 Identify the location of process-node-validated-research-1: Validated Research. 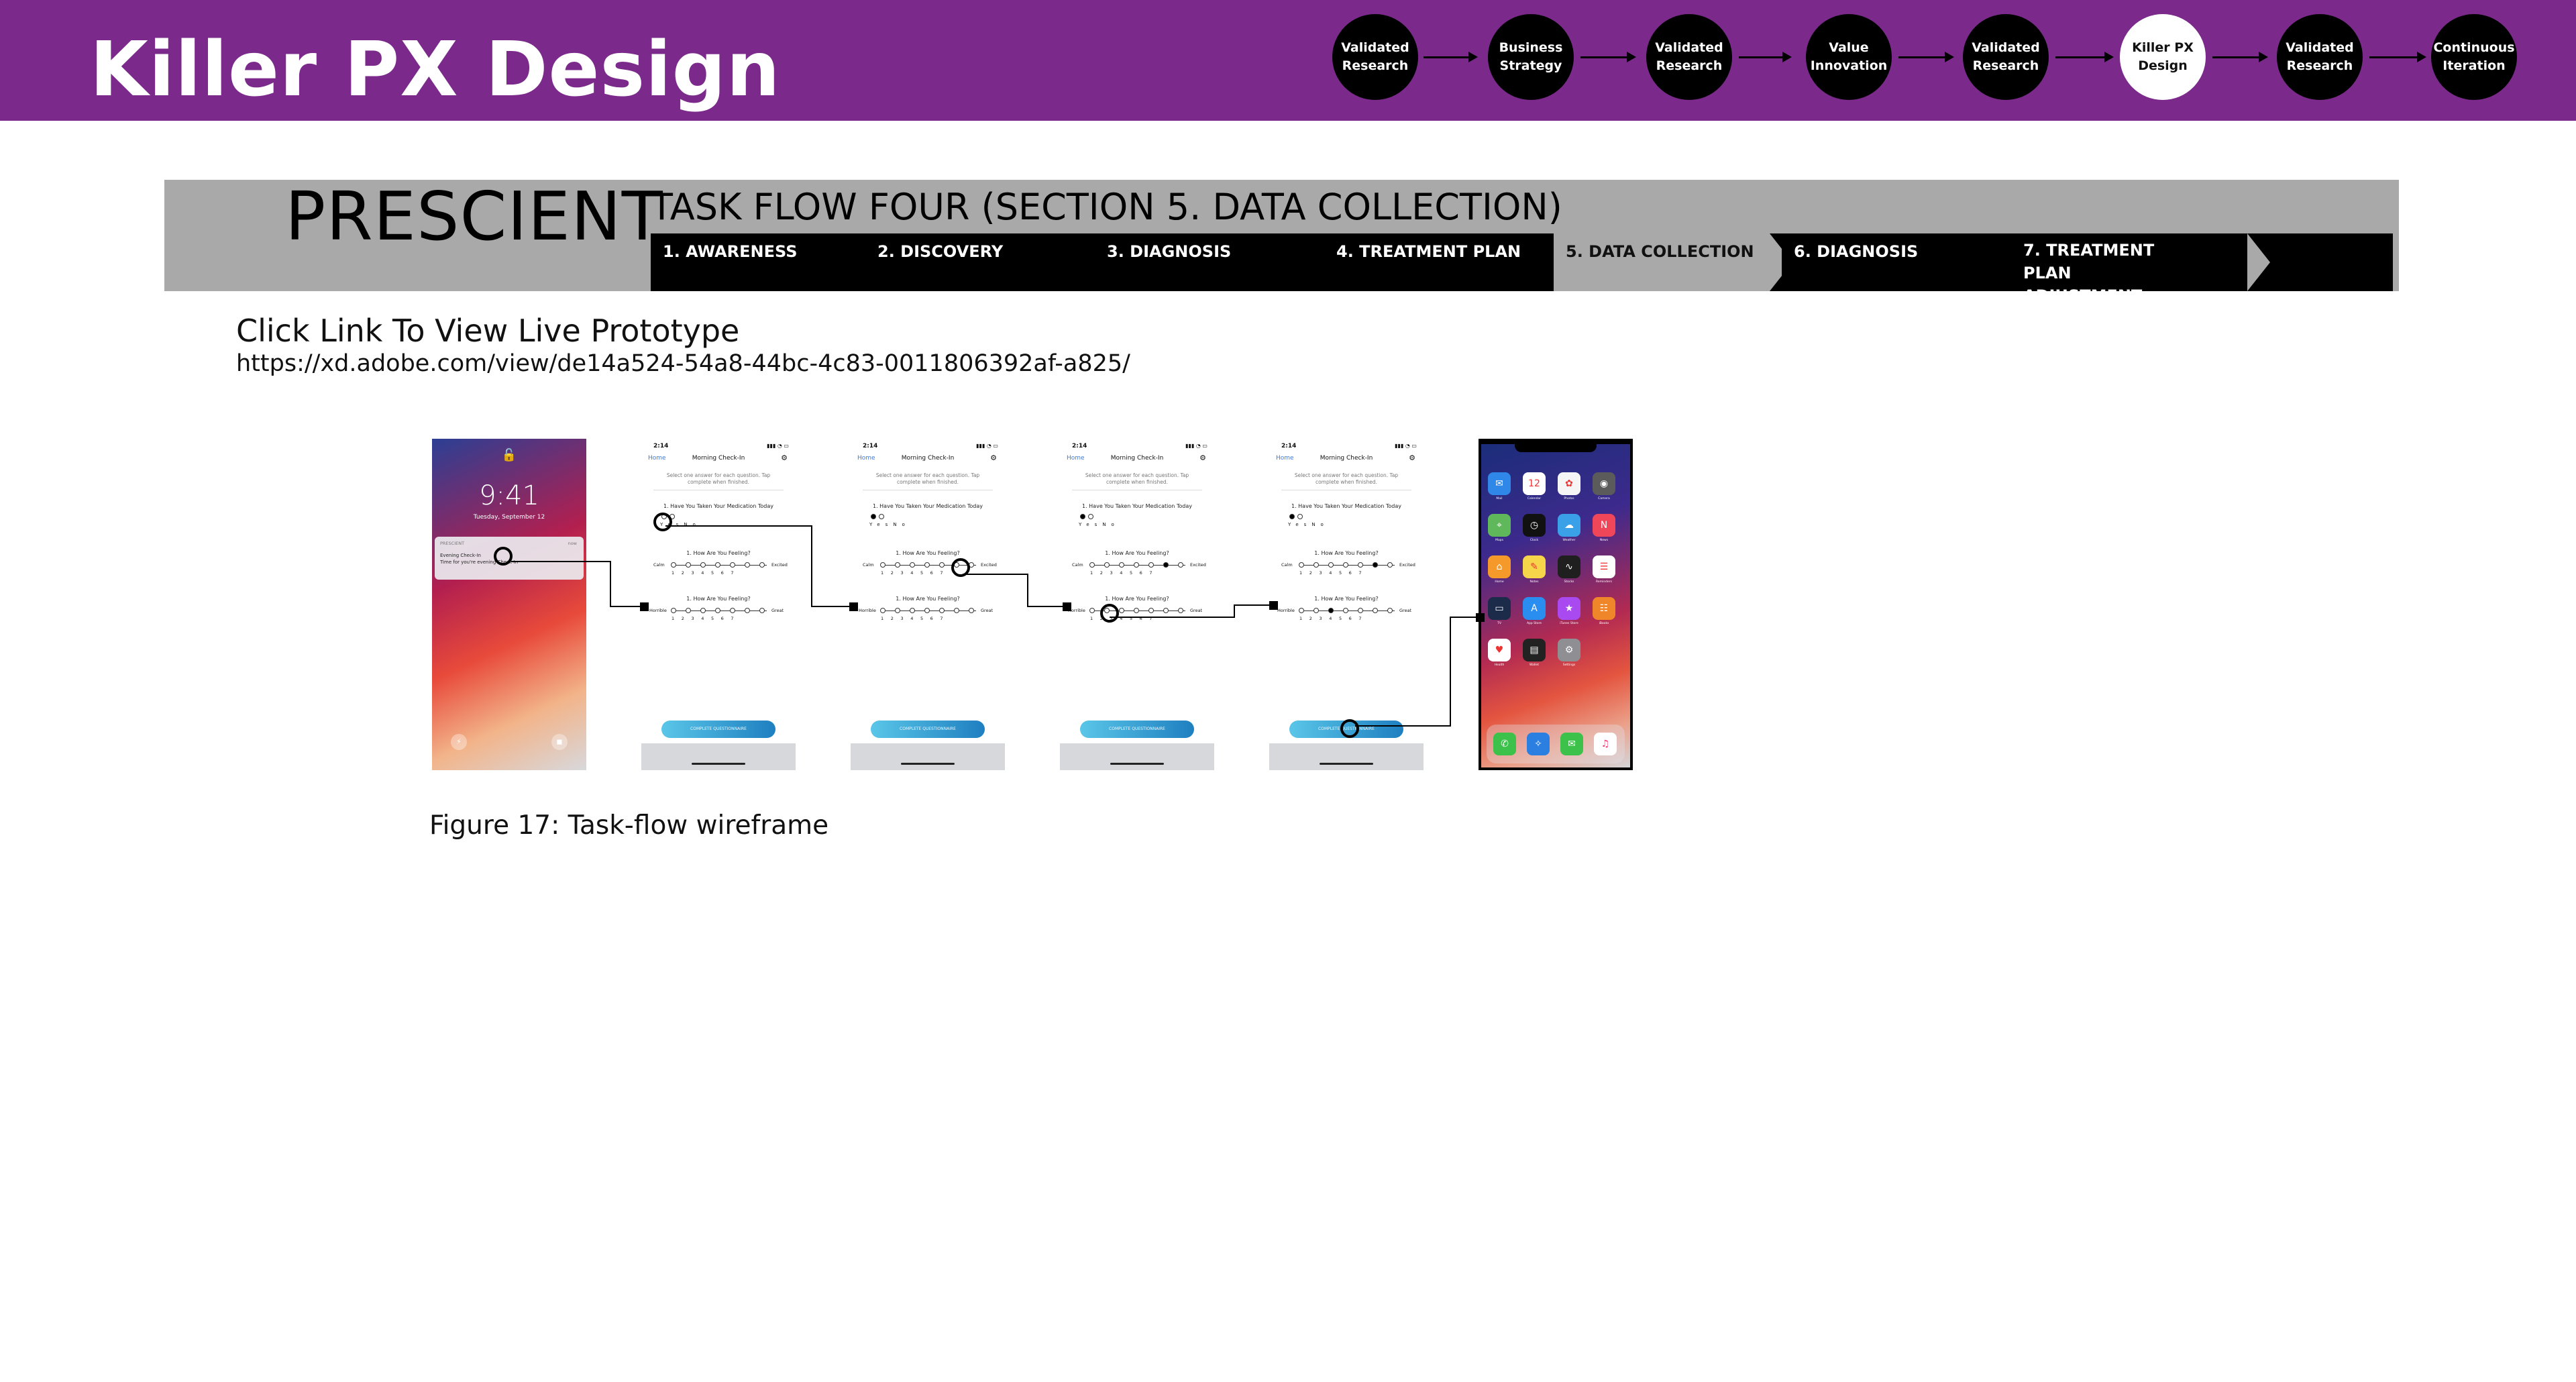
(1375, 57).